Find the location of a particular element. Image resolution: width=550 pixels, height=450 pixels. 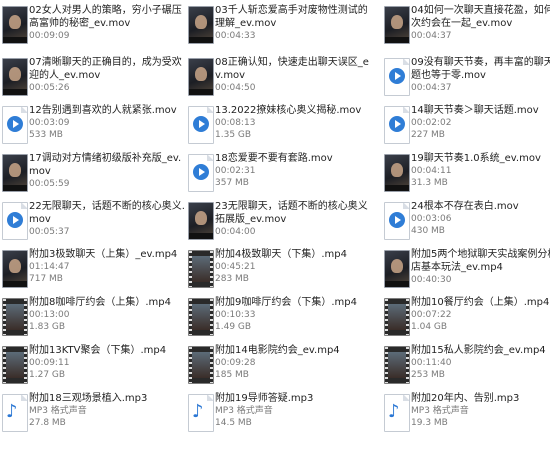

file-item: 17调动对方情绪初级版补充版_ev.mov 00:05:59 is located at coordinates (95, 174).